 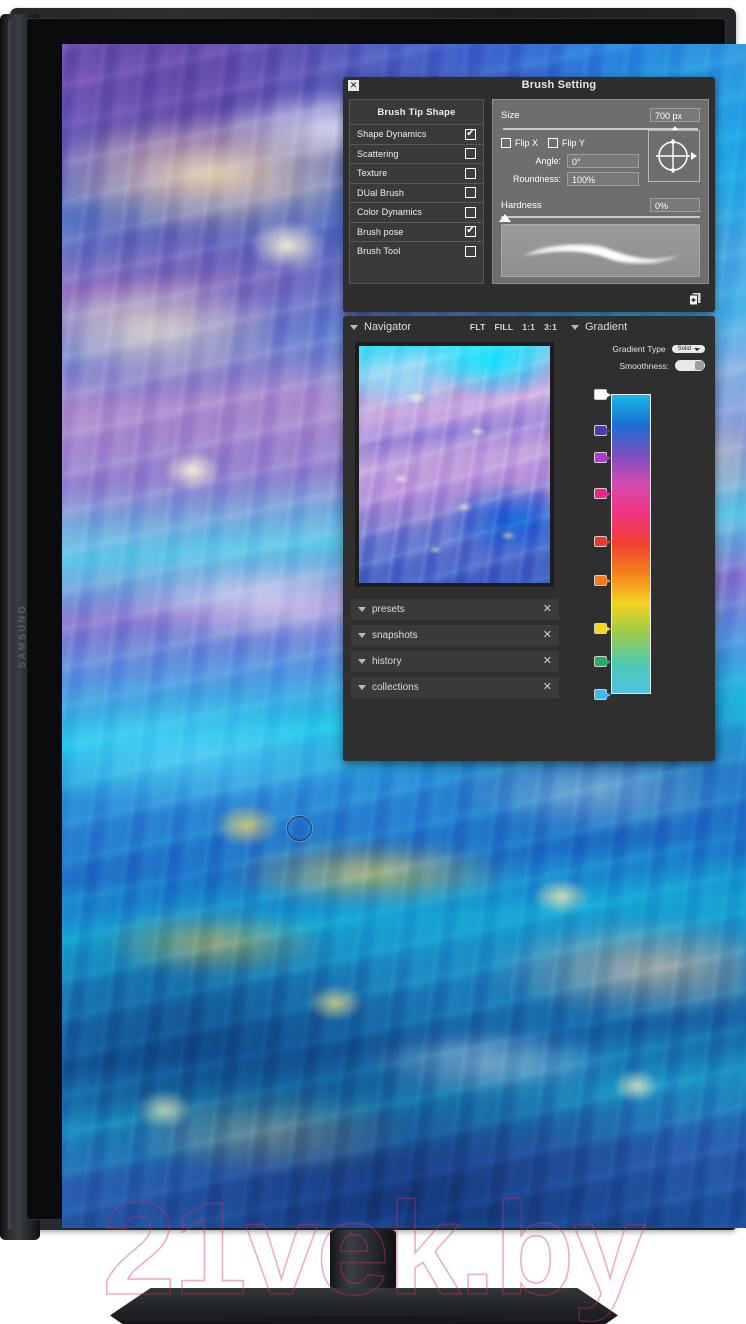 What do you see at coordinates (573, 143) in the screenshot?
I see `flip-y-label: Flip Y` at bounding box center [573, 143].